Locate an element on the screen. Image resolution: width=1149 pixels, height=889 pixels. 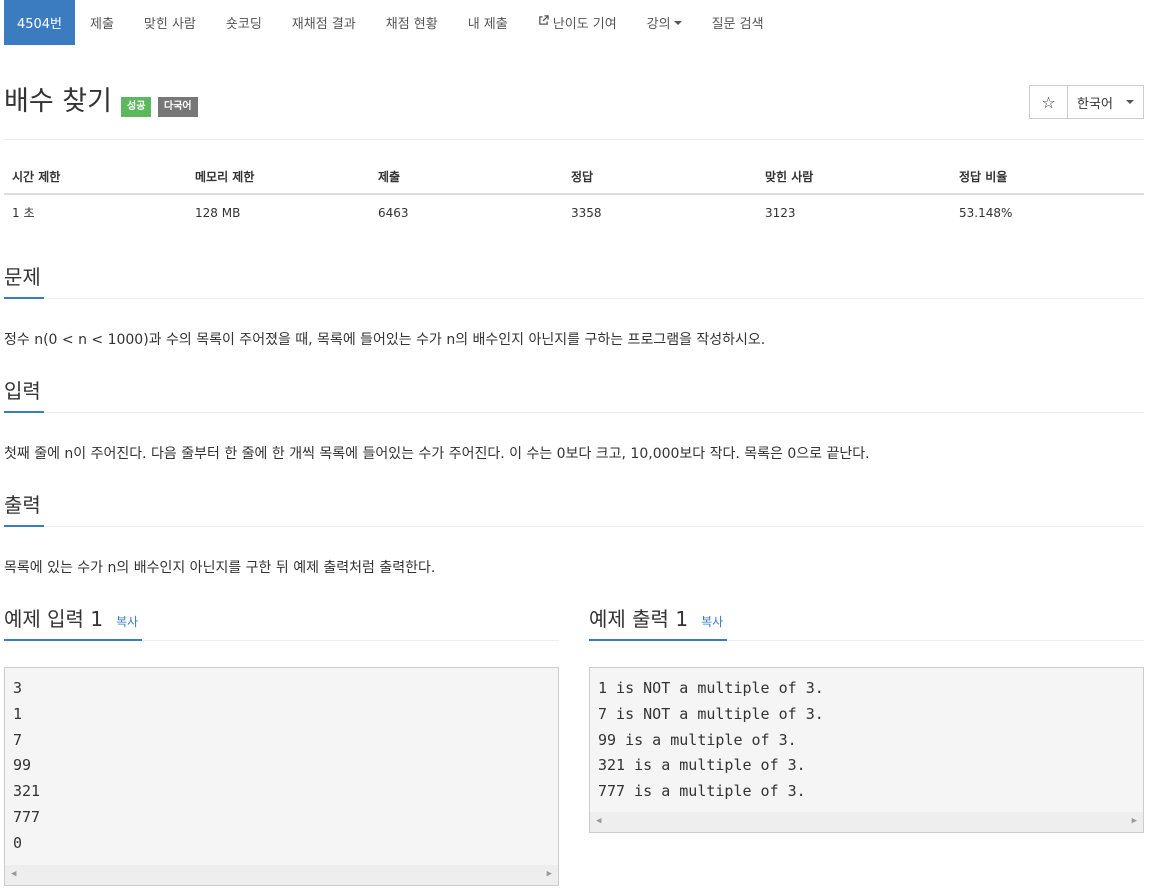
header-submissions: 제출 is located at coordinates (466, 177).